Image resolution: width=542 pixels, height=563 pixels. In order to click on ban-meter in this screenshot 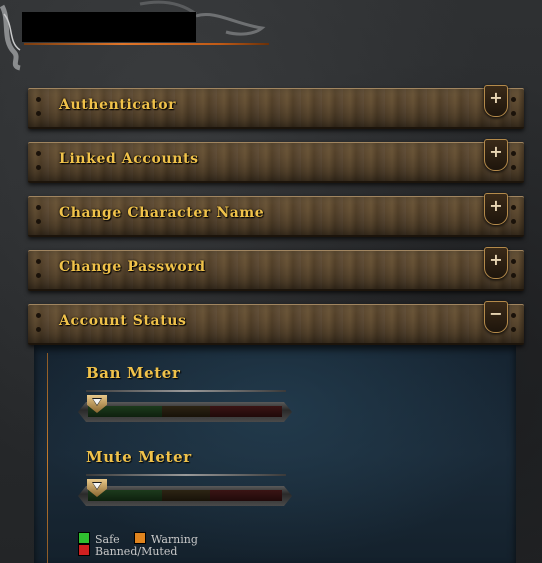, I will do `click(185, 412)`.